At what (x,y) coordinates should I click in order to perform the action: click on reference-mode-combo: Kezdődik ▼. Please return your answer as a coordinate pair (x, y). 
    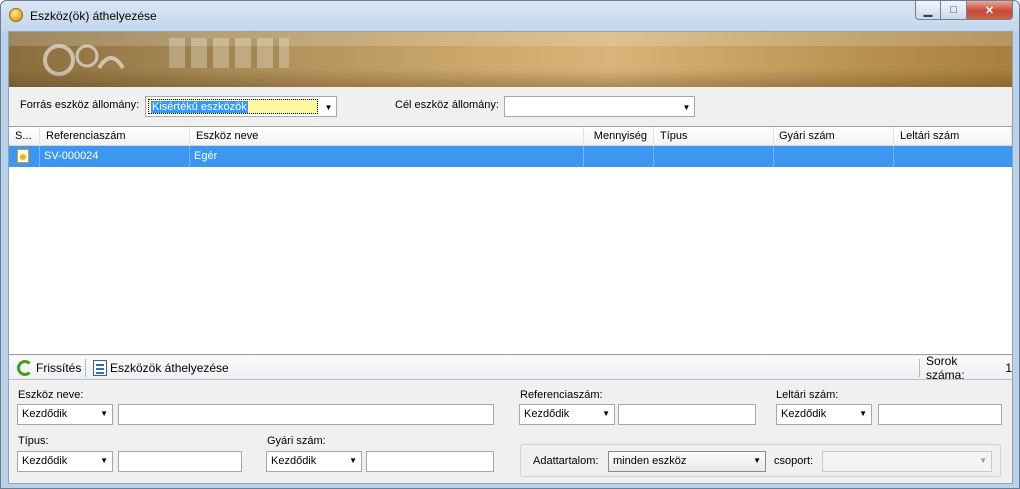
    Looking at the image, I should click on (567, 414).